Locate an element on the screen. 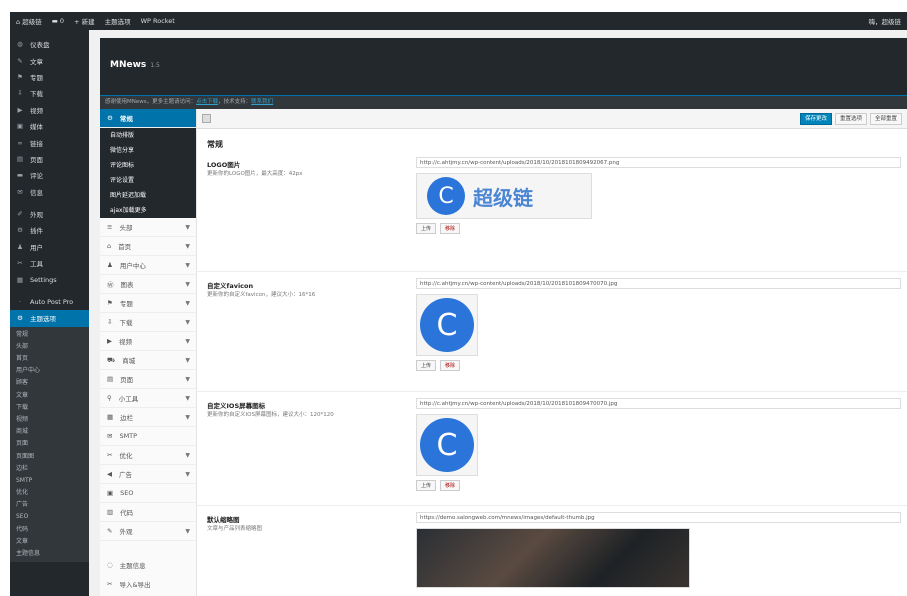 The width and height of the screenshot is (907, 596). reset-all-button: 全部重置 is located at coordinates (885, 118).